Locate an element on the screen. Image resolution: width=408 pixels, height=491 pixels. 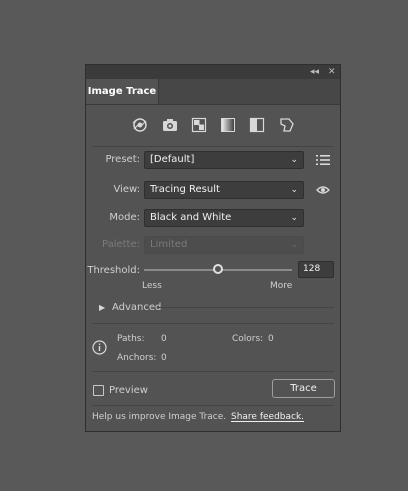
black-white-icon is located at coordinates (257, 125).